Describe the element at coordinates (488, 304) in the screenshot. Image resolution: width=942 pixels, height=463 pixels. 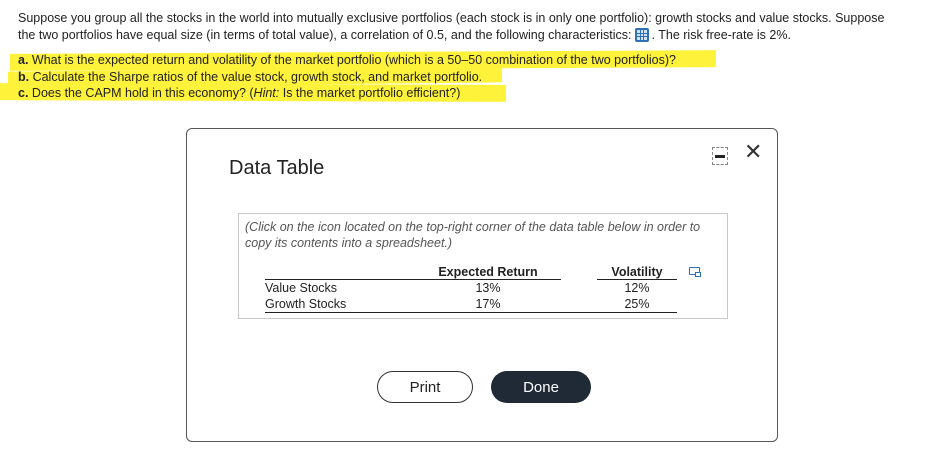
I see `row-expected-return: 17%` at that location.